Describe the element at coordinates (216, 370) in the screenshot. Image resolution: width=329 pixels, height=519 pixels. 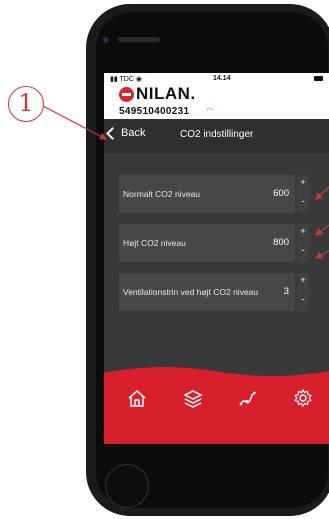
I see `tab-bar-wave` at that location.